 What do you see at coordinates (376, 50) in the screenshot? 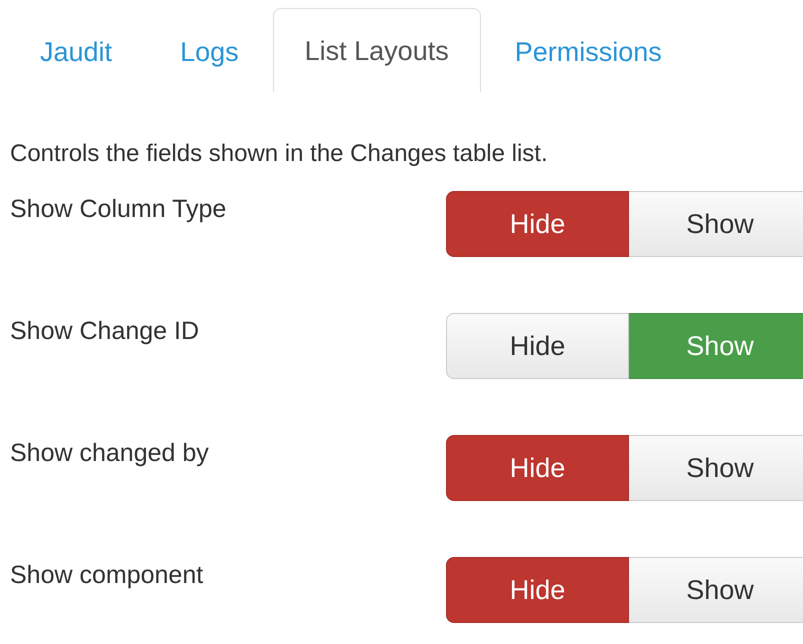
I see `tab: List Layouts` at bounding box center [376, 50].